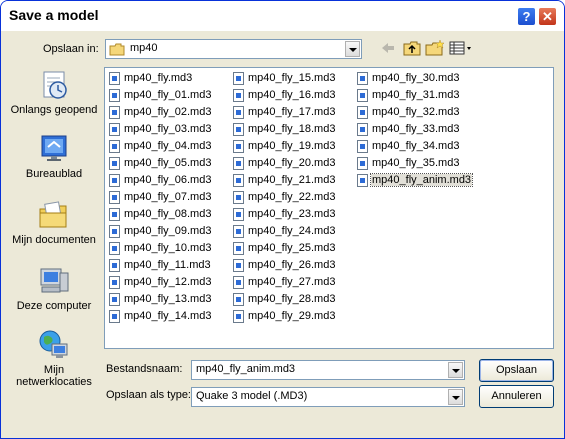 Image resolution: width=565 pixels, height=439 pixels. Describe the element at coordinates (54, 15) in the screenshot. I see `window-title: Save a model` at that location.